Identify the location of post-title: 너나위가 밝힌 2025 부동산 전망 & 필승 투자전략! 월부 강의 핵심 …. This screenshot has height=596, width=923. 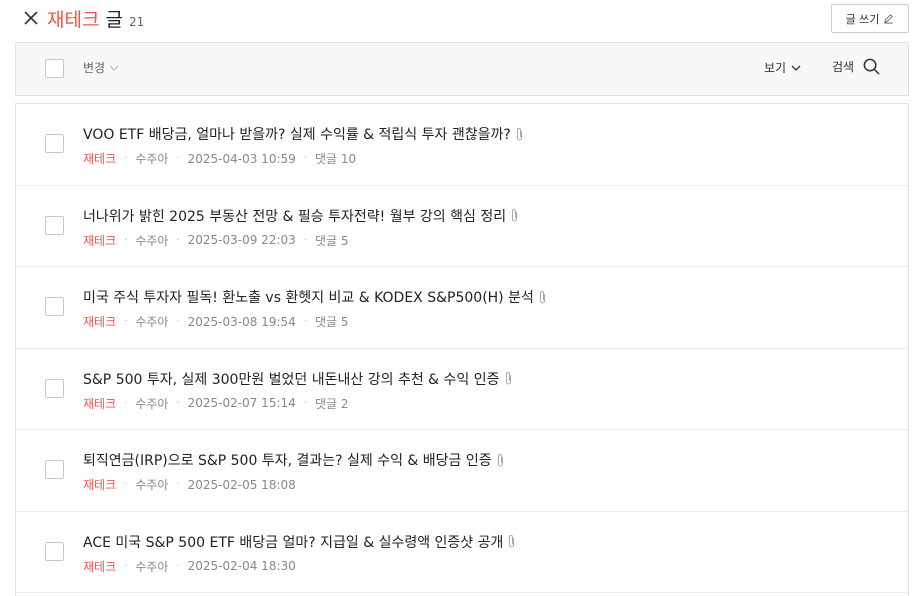
(295, 216).